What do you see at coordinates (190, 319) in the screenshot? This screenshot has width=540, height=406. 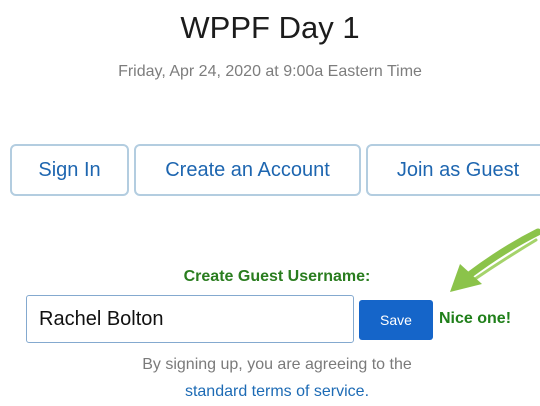 I see `guest-username-input` at bounding box center [190, 319].